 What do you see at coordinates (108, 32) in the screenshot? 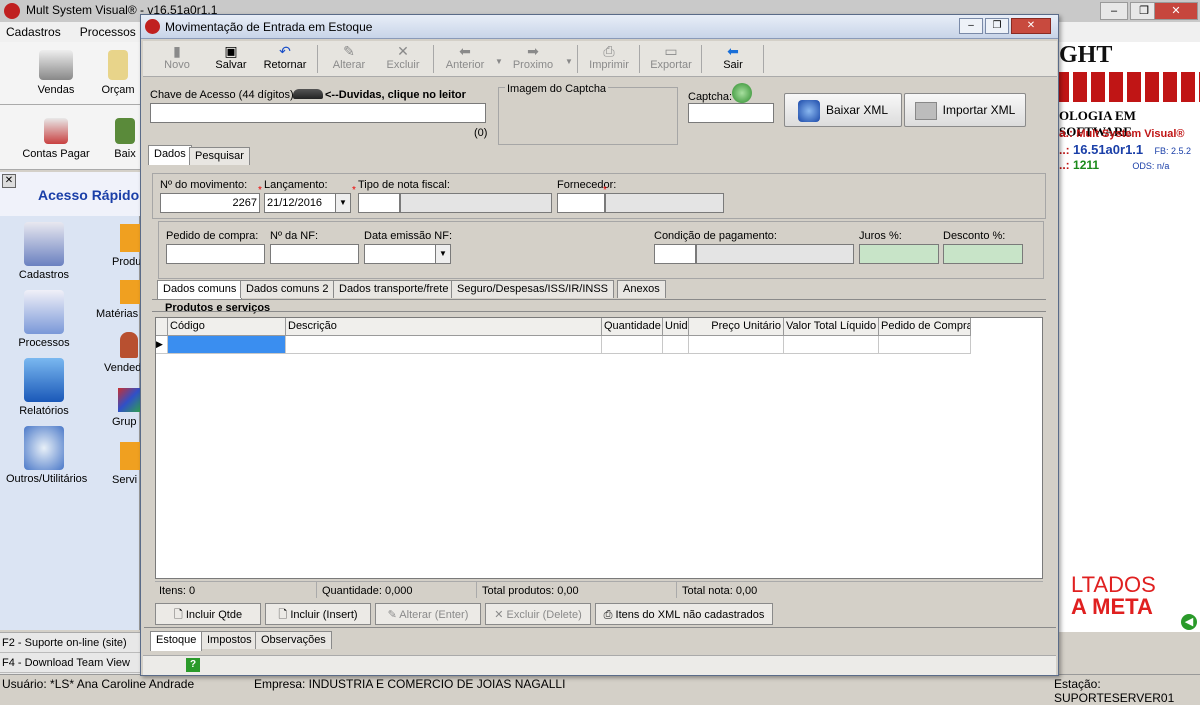
I see `menu-processos: Processos` at bounding box center [108, 32].